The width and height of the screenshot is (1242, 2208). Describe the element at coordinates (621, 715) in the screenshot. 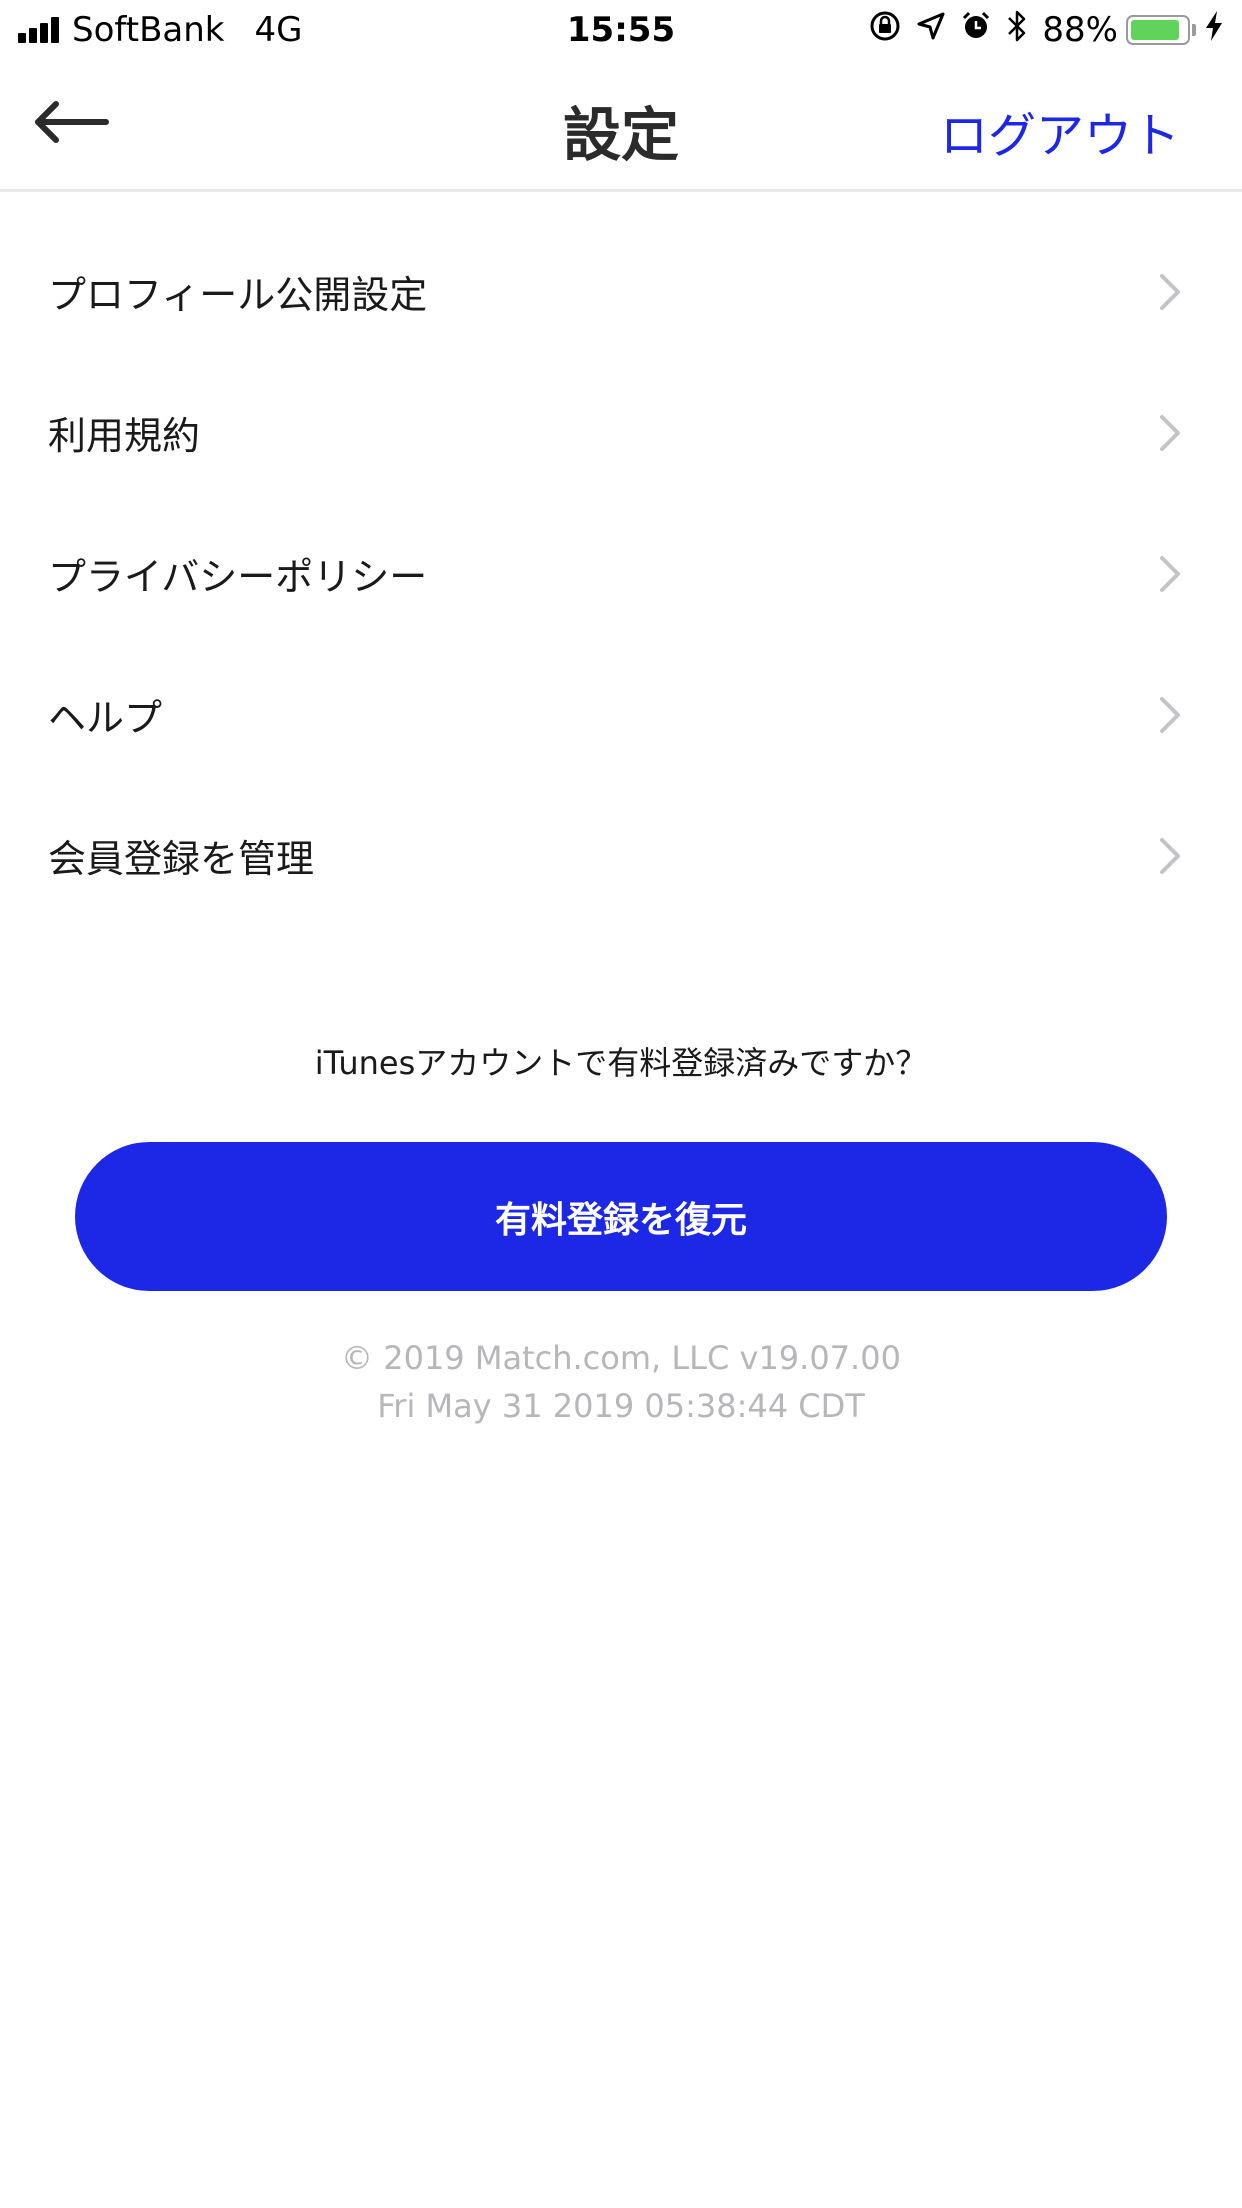

I see `menu-item-help: ヘルプ` at that location.